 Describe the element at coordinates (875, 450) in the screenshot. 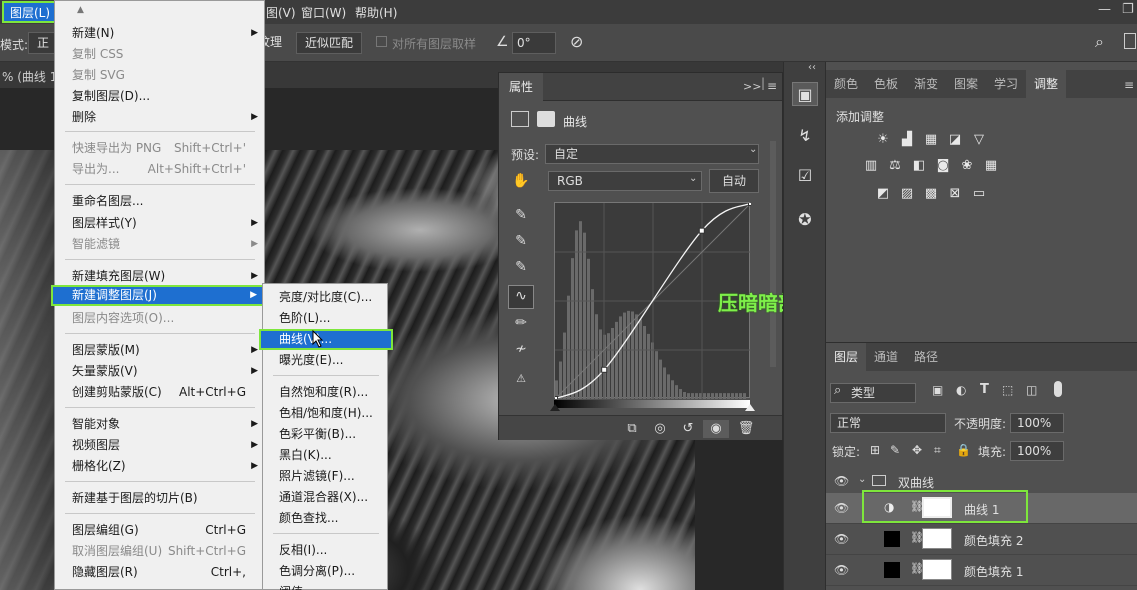

I see `lock-transparent-icon: ⊞` at that location.